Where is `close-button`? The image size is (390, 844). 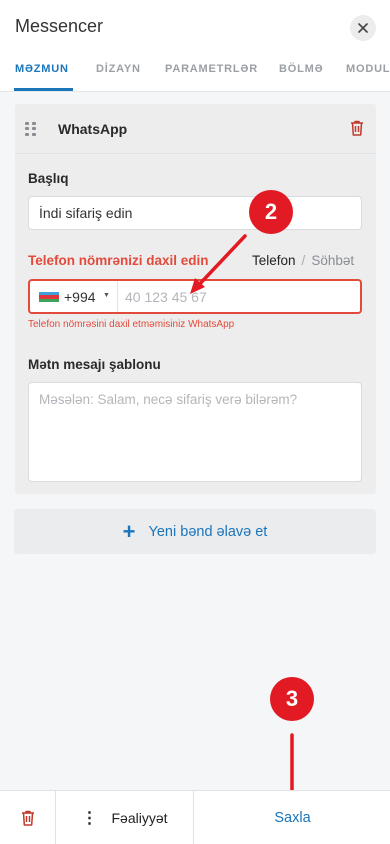 close-button is located at coordinates (363, 28).